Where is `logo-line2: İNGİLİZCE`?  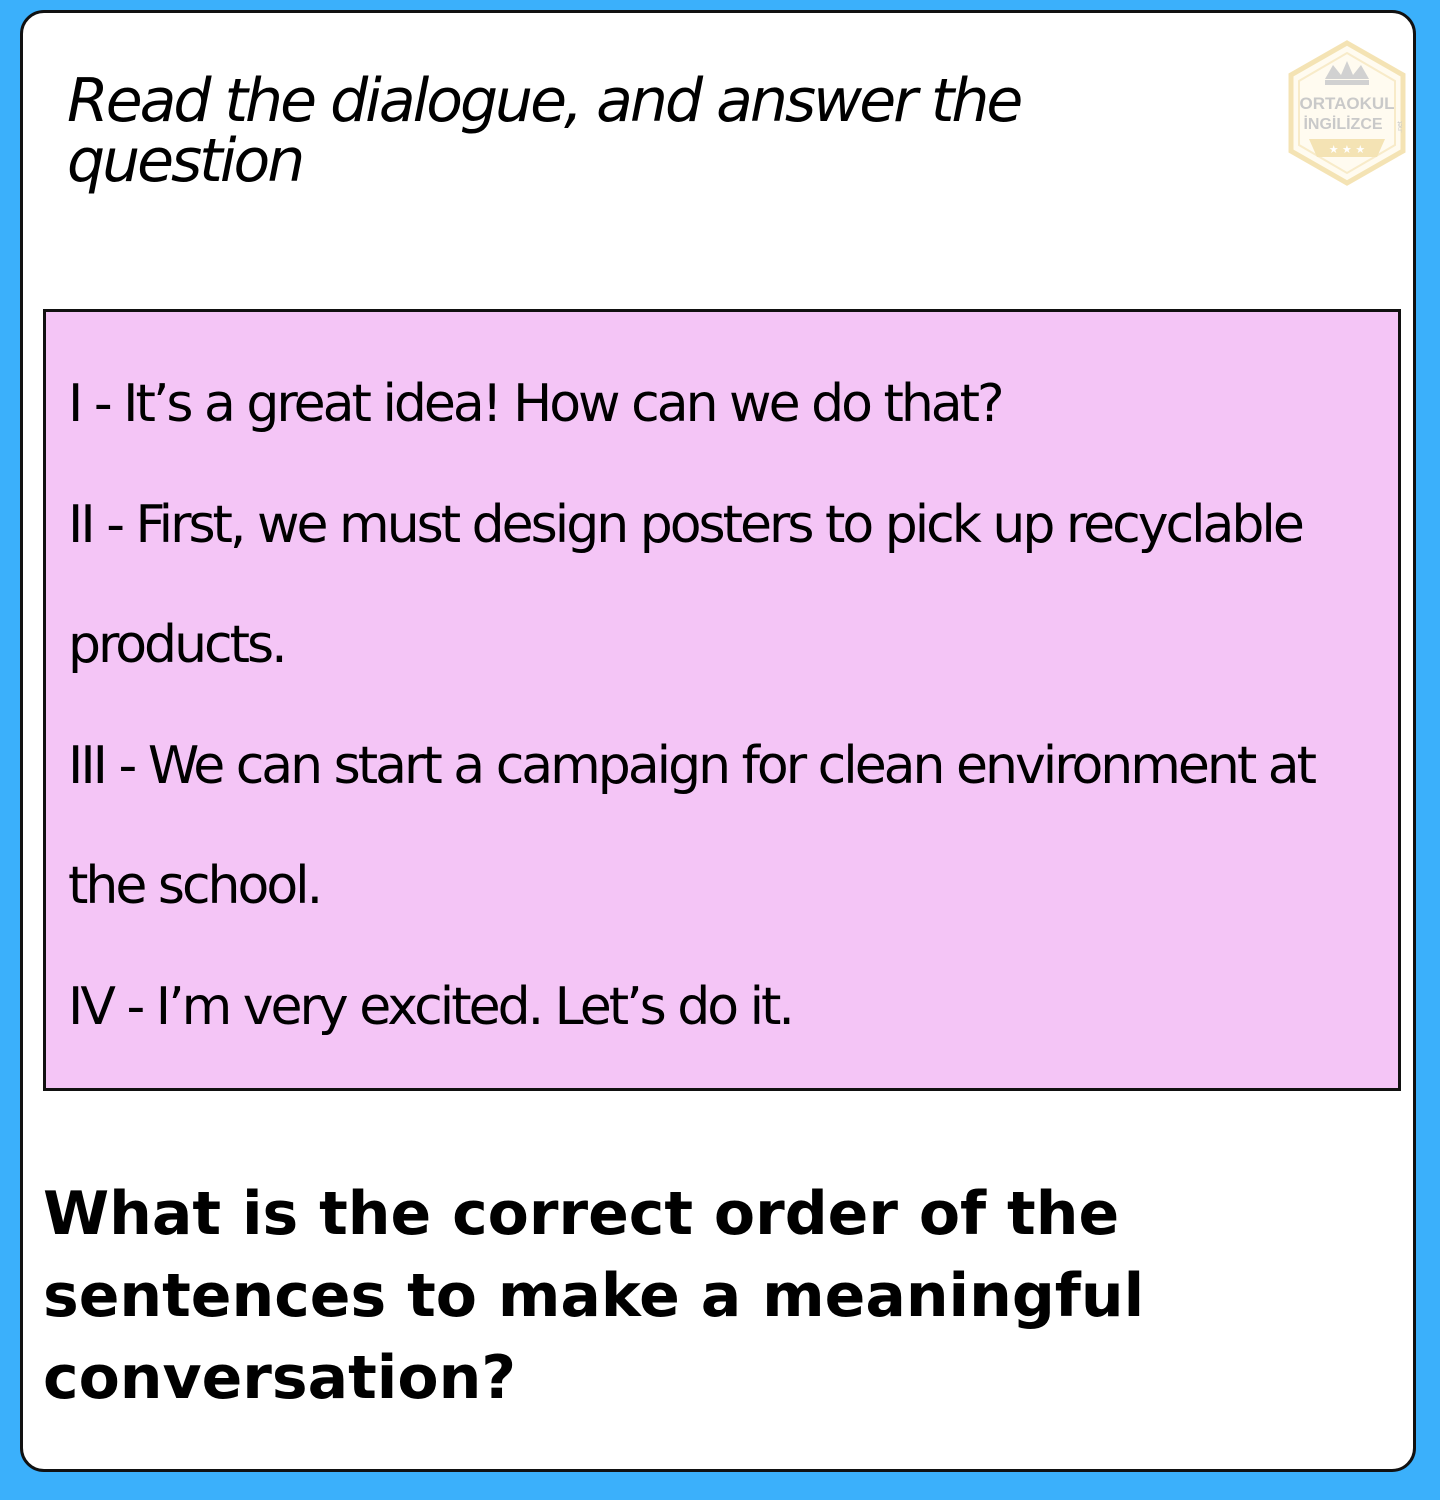 logo-line2: İNGİLİZCE is located at coordinates (1342, 124).